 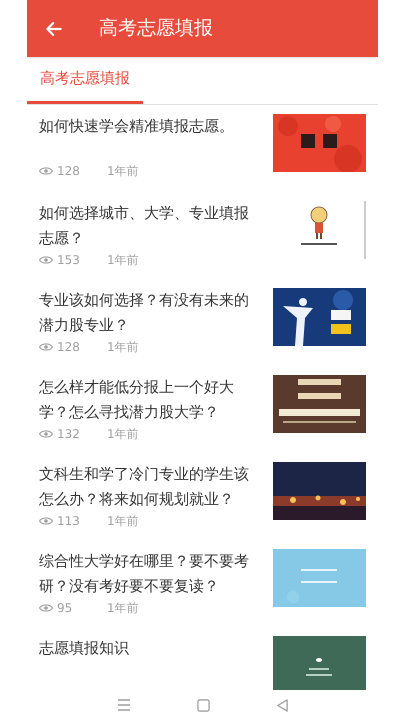 What do you see at coordinates (151, 574) in the screenshot?
I see `article-title: 综合性大学好在哪里？要不要考研？没有考好要不要复读？` at bounding box center [151, 574].